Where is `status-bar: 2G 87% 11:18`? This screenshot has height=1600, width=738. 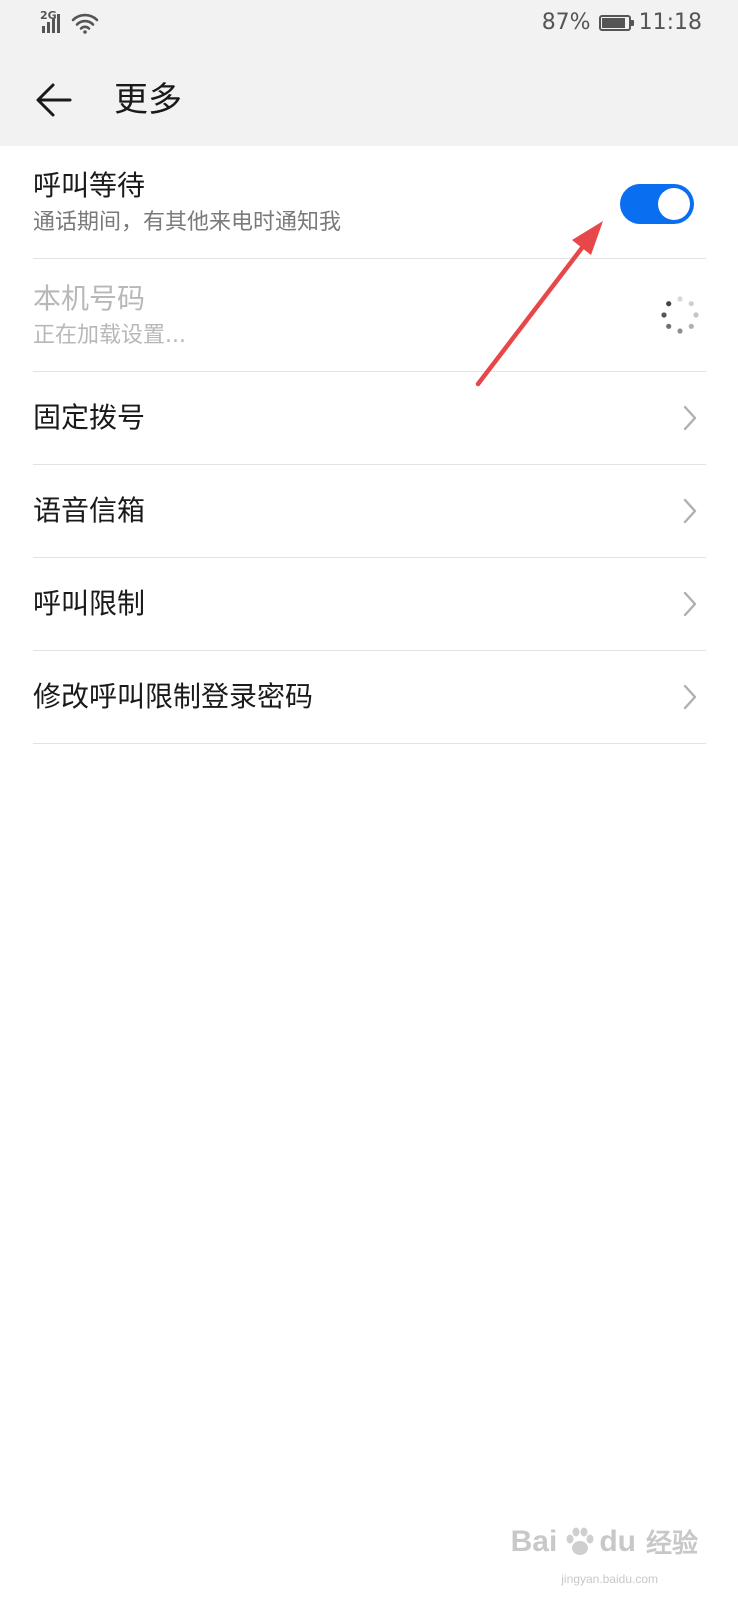
status-bar: 2G 87% 11:18 is located at coordinates (369, 25).